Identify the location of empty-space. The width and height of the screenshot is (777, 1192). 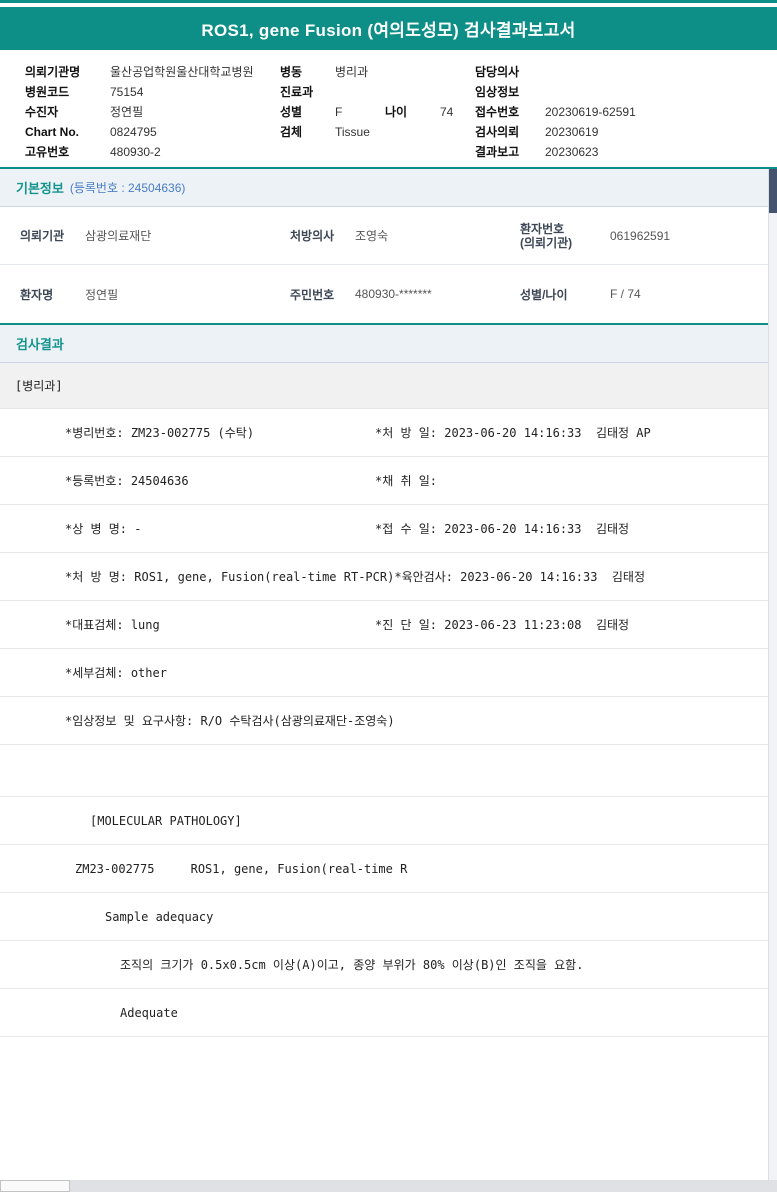
(388, 1108).